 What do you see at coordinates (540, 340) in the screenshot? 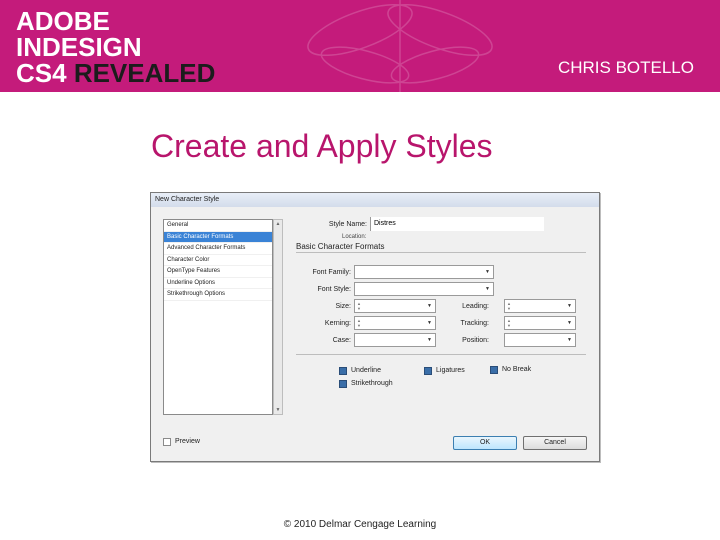
I see `position-dropdown: ▼` at bounding box center [540, 340].